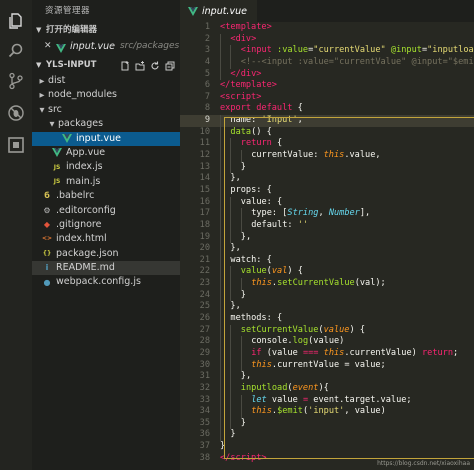  Describe the element at coordinates (327, 249) in the screenshot. I see `code-line: 20},` at that location.